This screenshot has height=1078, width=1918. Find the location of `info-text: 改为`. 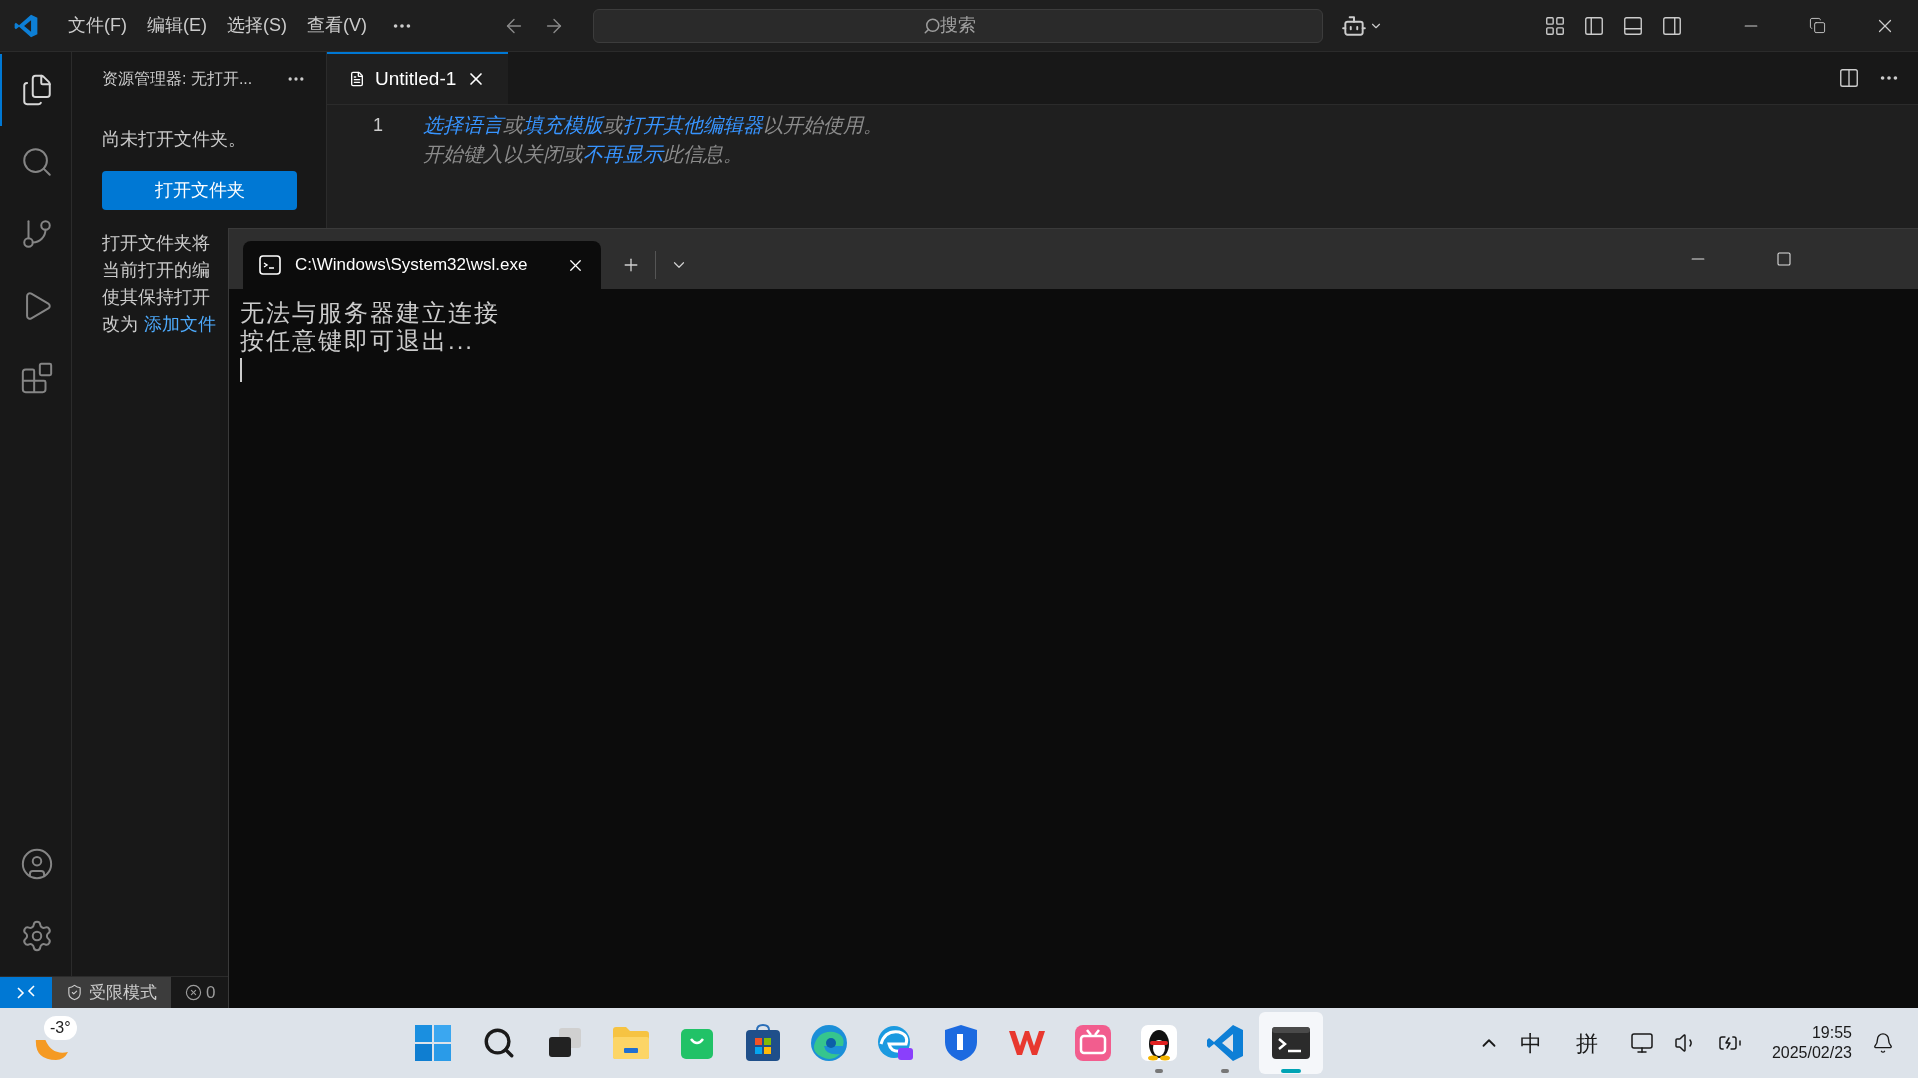

info-text: 改为 is located at coordinates (120, 324).